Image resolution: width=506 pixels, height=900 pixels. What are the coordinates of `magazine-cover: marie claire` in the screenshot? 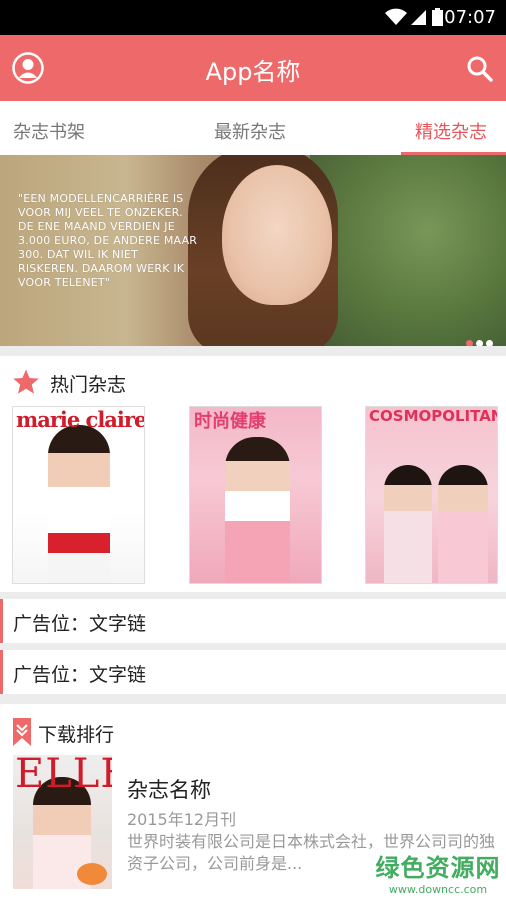 It's located at (78, 495).